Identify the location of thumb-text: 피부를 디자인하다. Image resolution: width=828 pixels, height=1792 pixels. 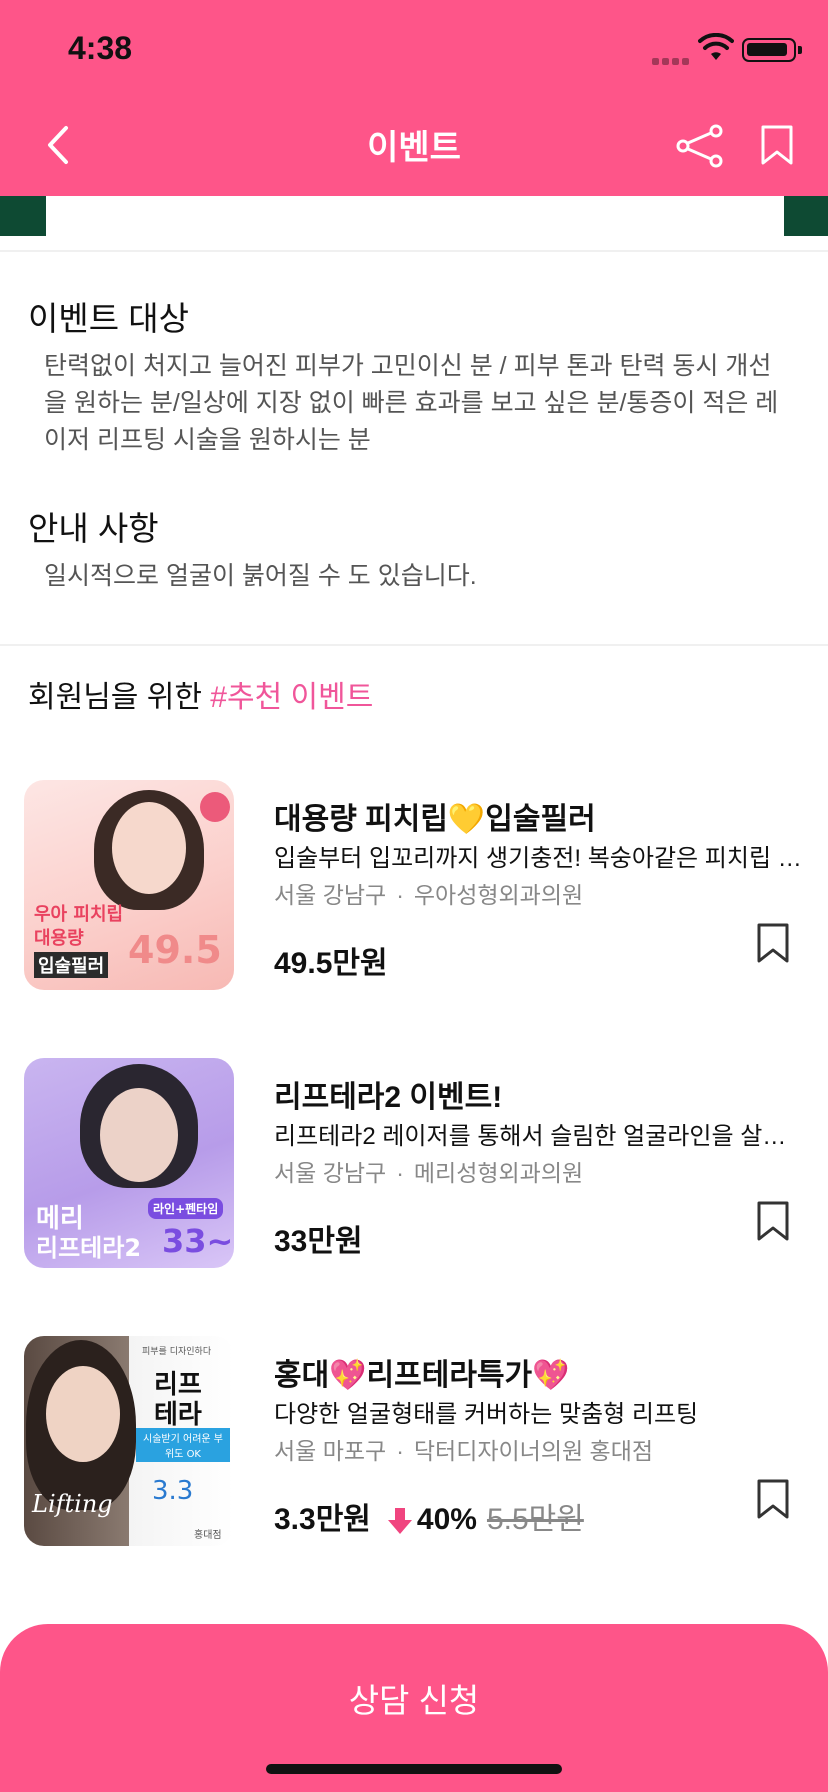
(177, 1352).